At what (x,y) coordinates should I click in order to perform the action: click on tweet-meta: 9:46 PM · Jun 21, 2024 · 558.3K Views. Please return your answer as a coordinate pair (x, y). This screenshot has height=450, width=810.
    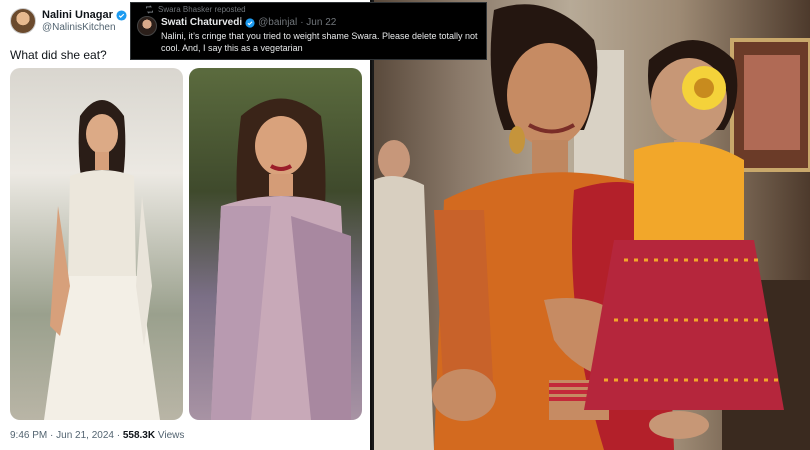
    Looking at the image, I should click on (97, 435).